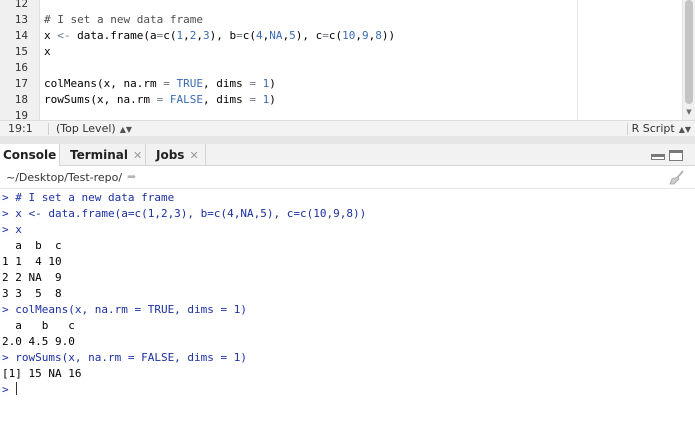 The height and width of the screenshot is (421, 695). Describe the element at coordinates (64, 35) in the screenshot. I see `code-token: <-` at that location.